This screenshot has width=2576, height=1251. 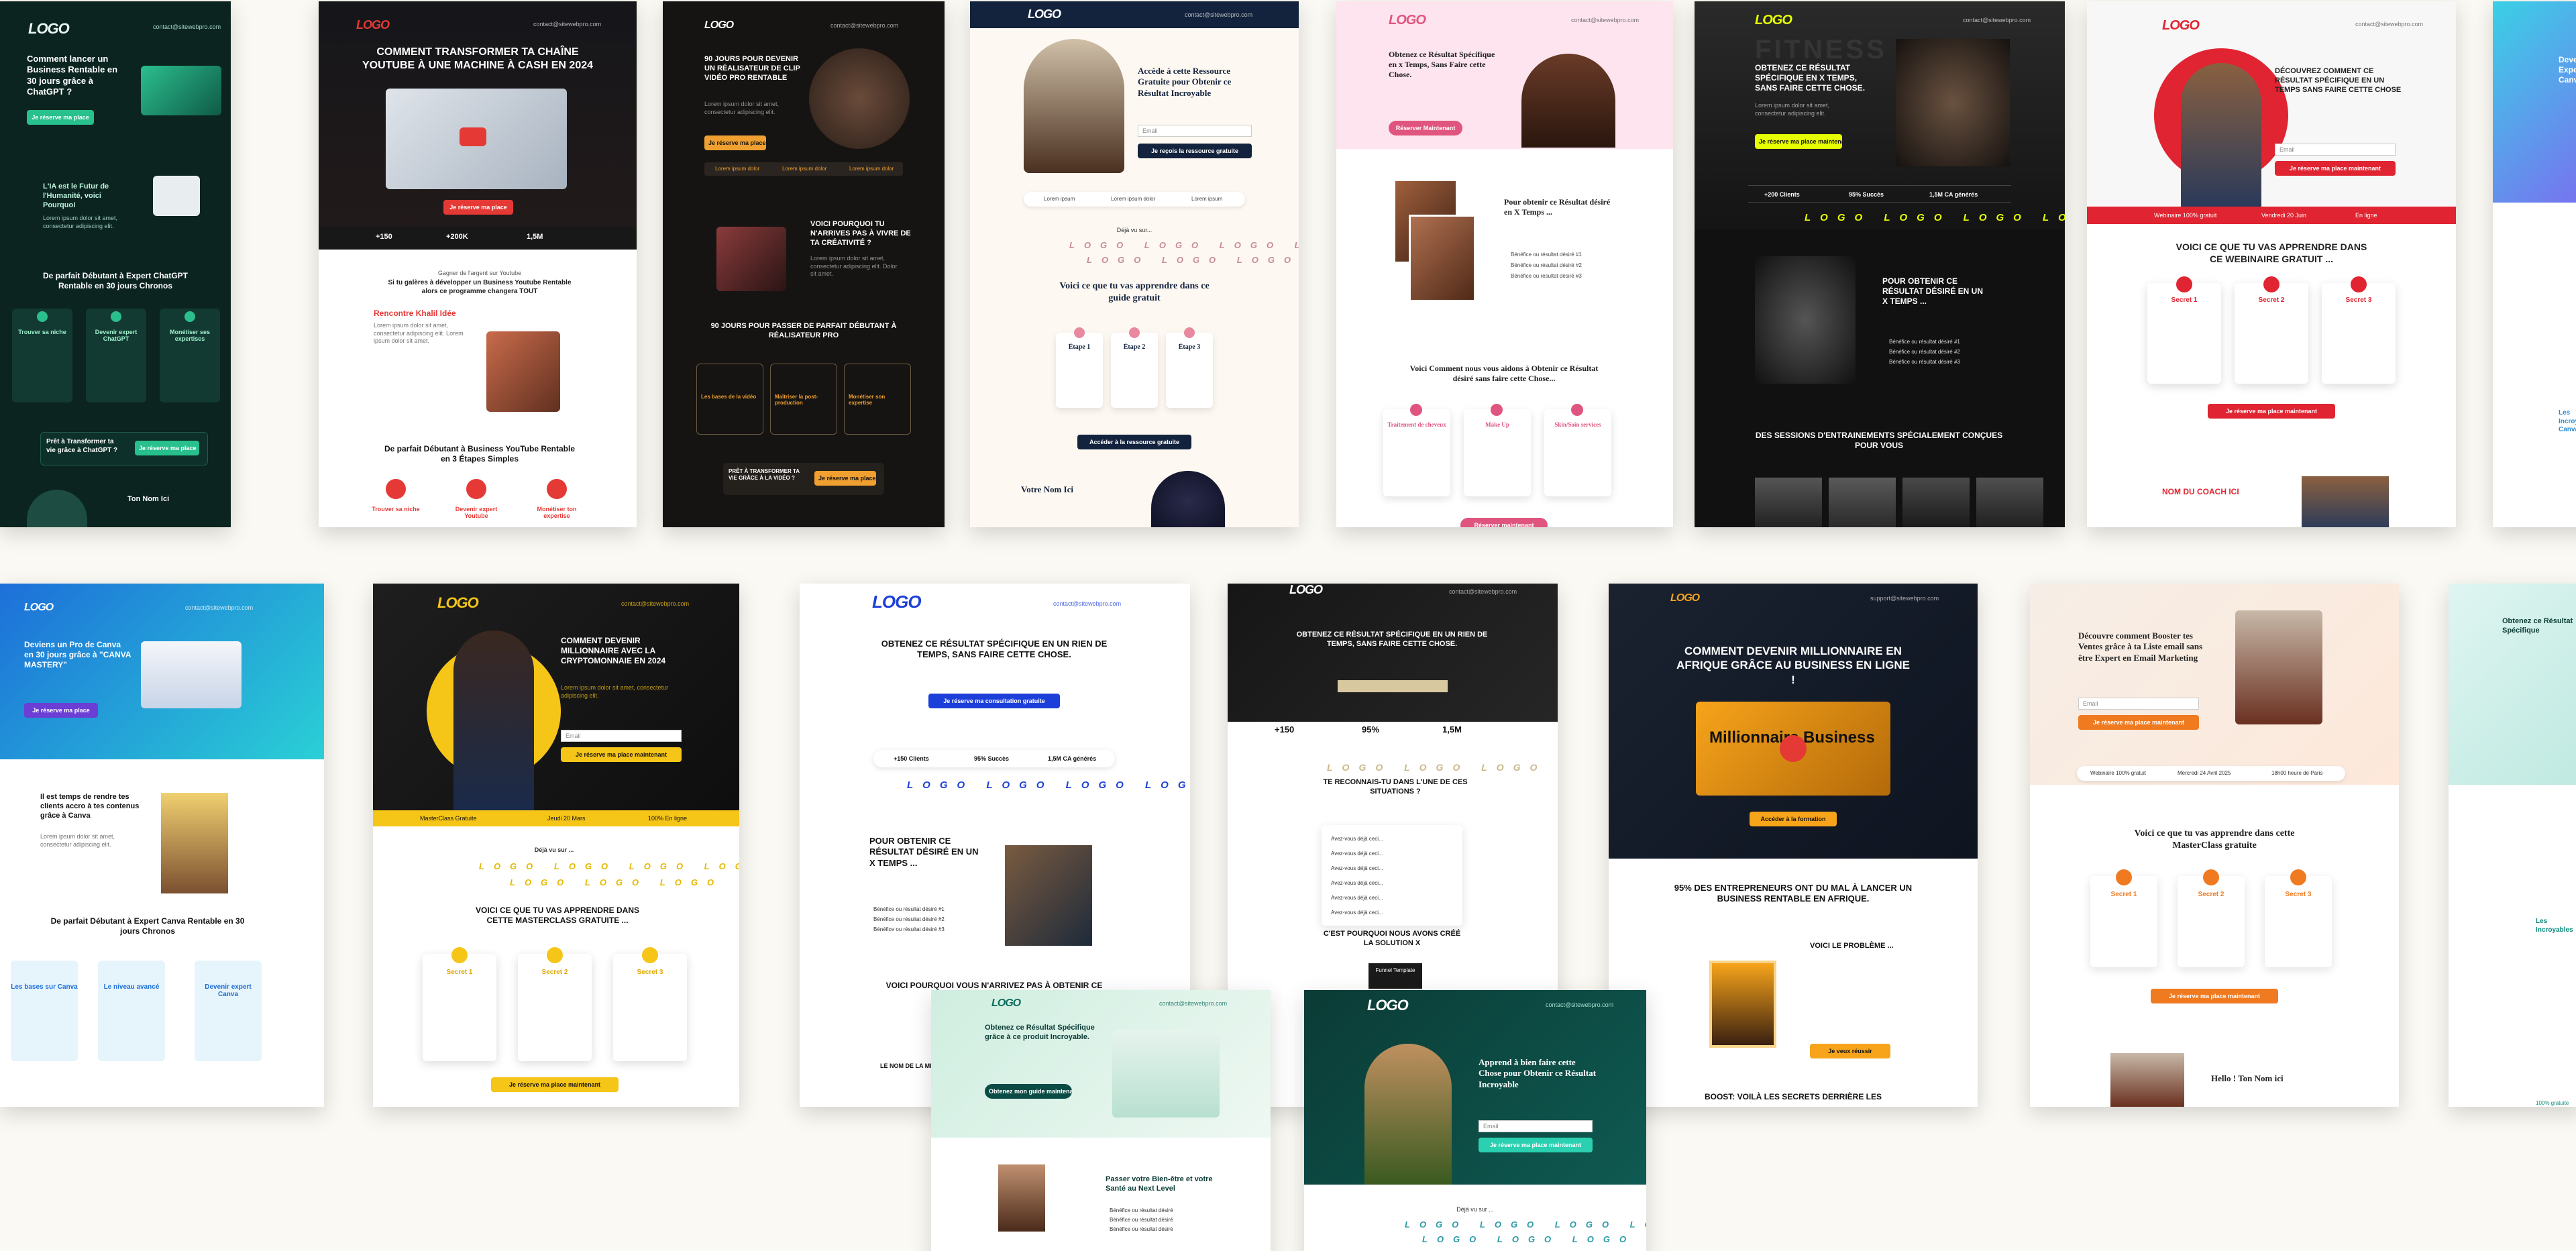 I want to click on product-mockup, so click(x=181, y=90).